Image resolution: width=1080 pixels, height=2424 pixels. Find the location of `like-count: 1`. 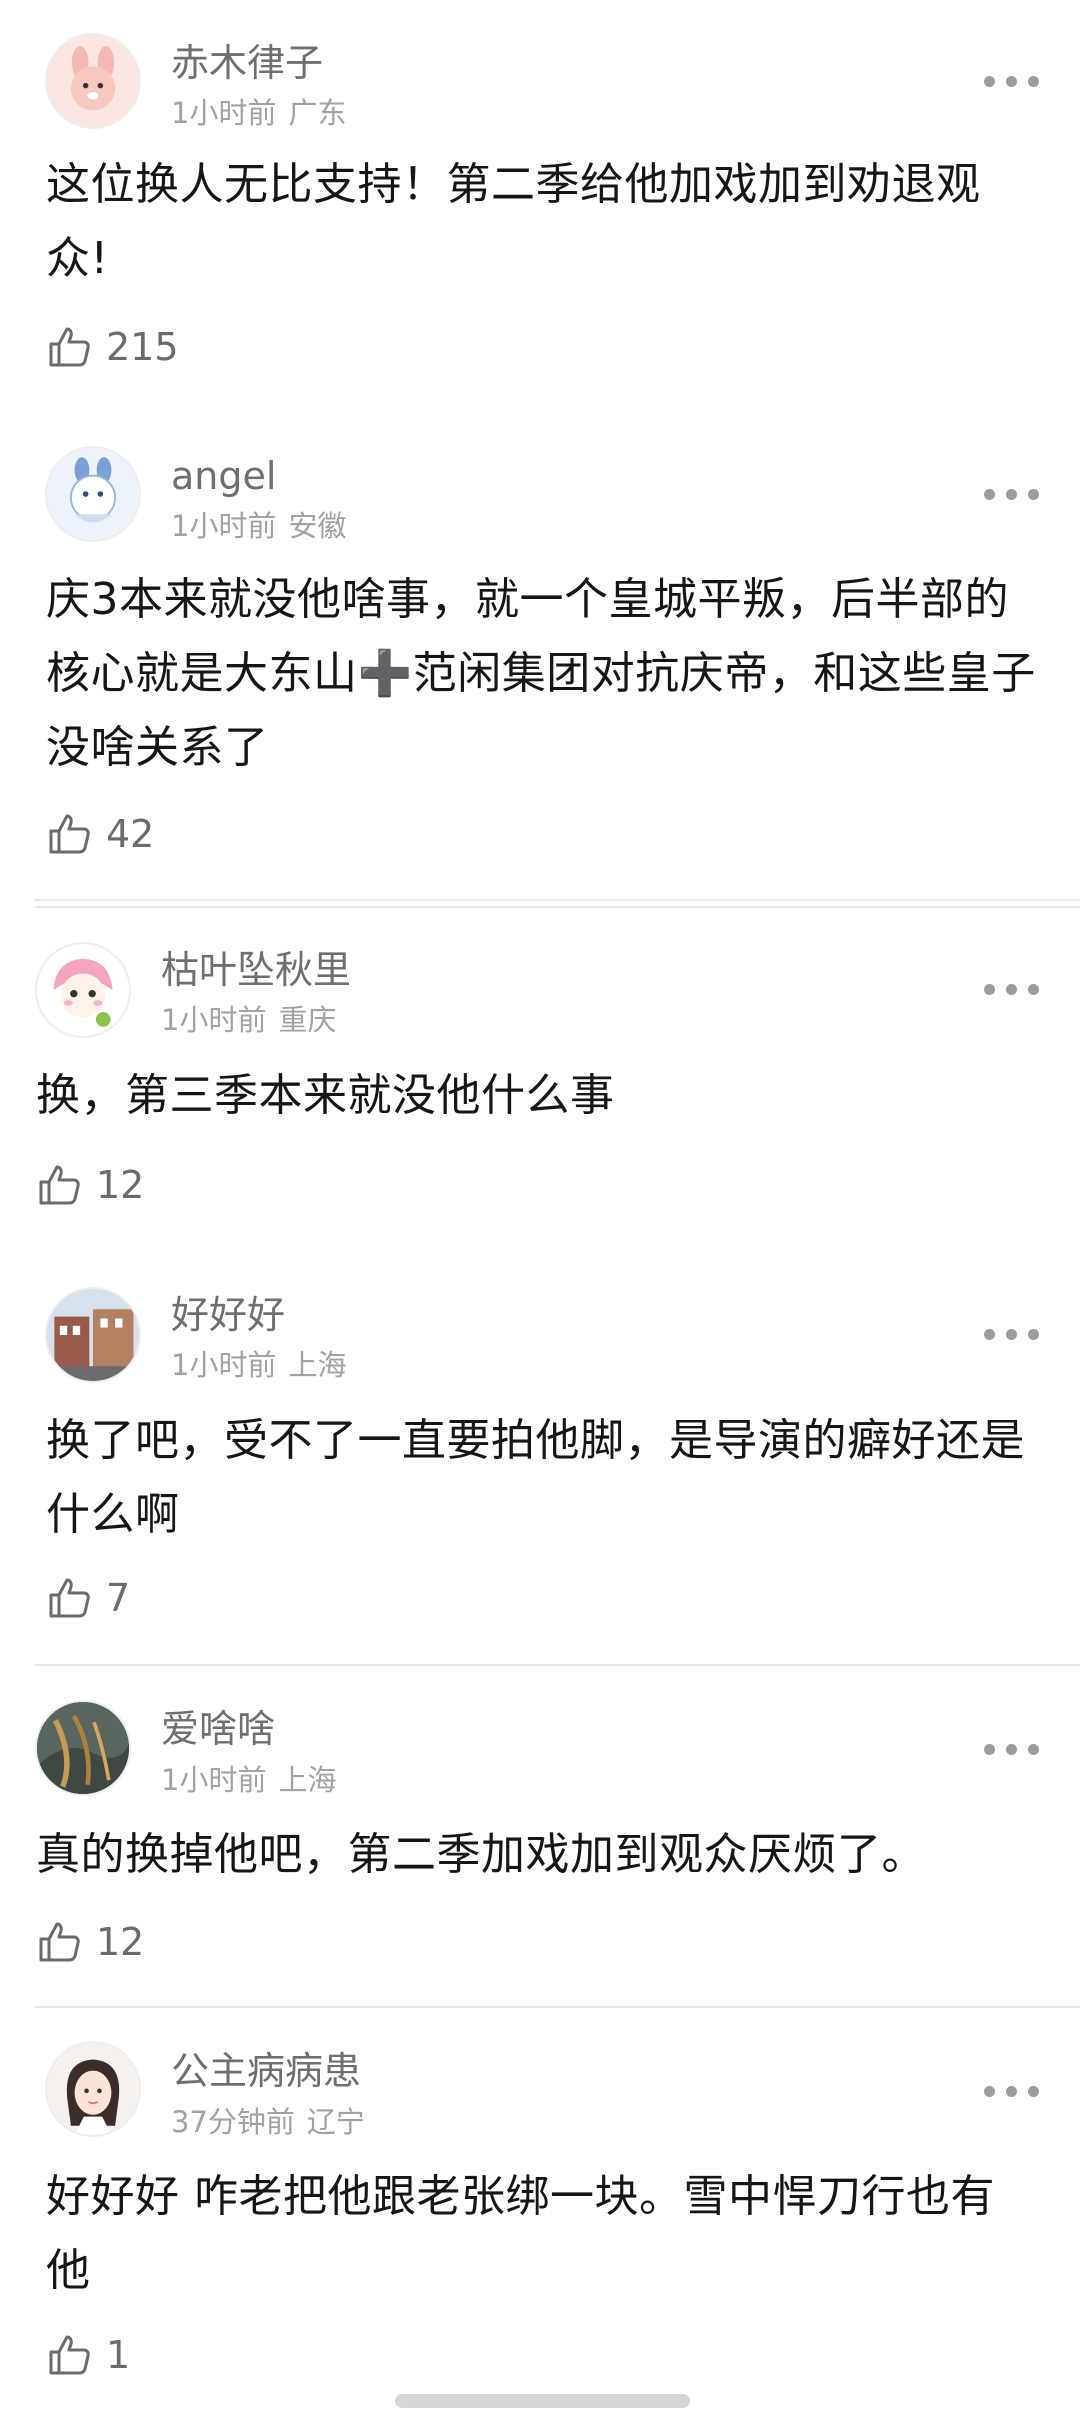

like-count: 1 is located at coordinates (118, 2355).